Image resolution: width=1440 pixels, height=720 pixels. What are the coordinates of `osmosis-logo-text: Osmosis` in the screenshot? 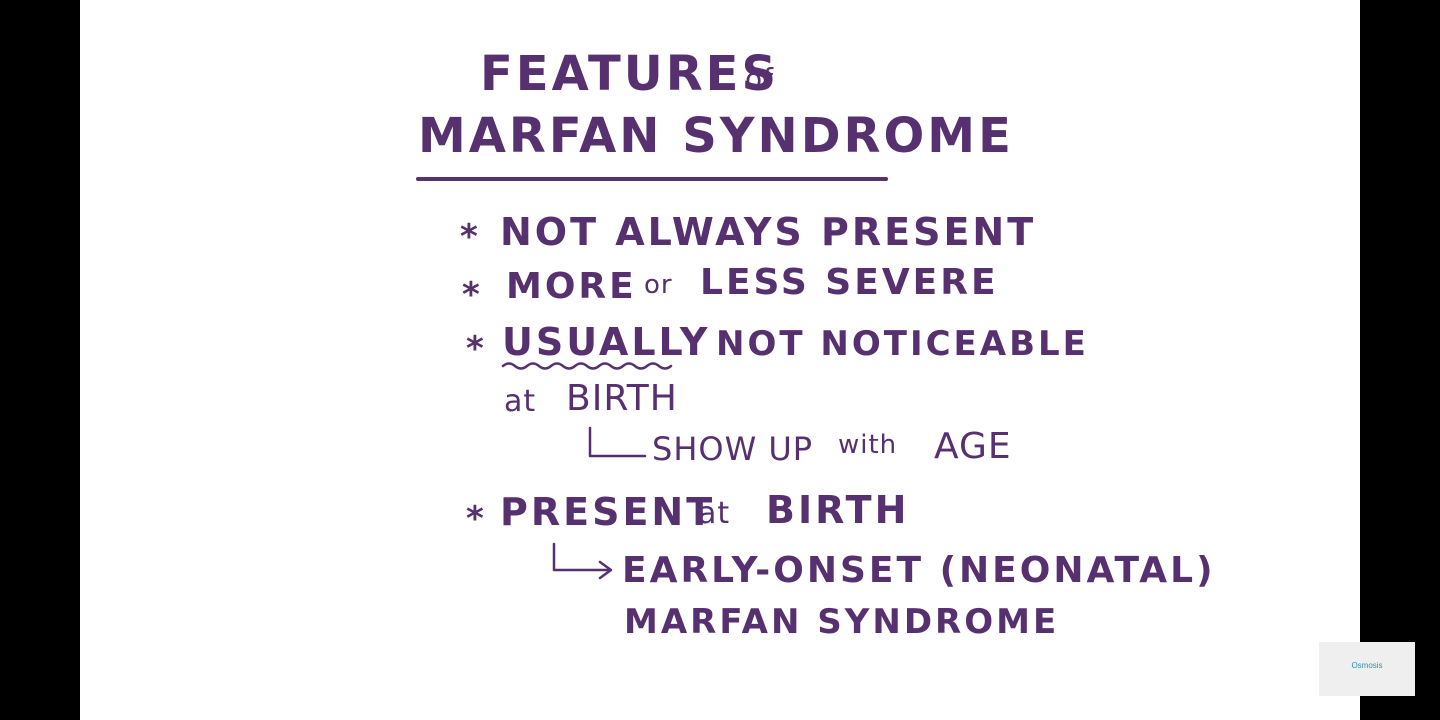 It's located at (1367, 665).